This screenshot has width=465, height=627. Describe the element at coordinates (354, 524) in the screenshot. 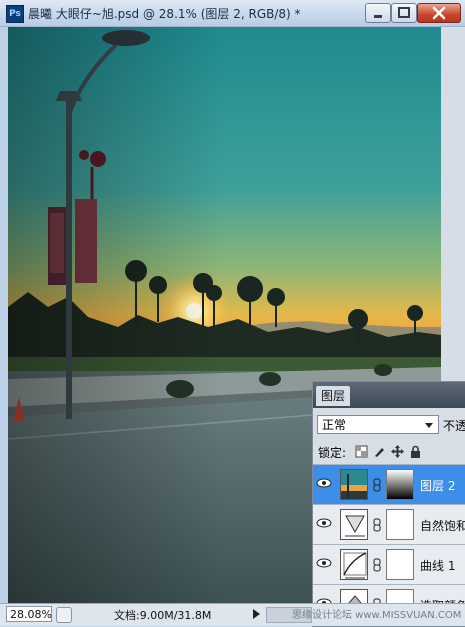

I see `vibrance-adjustment-icon` at that location.